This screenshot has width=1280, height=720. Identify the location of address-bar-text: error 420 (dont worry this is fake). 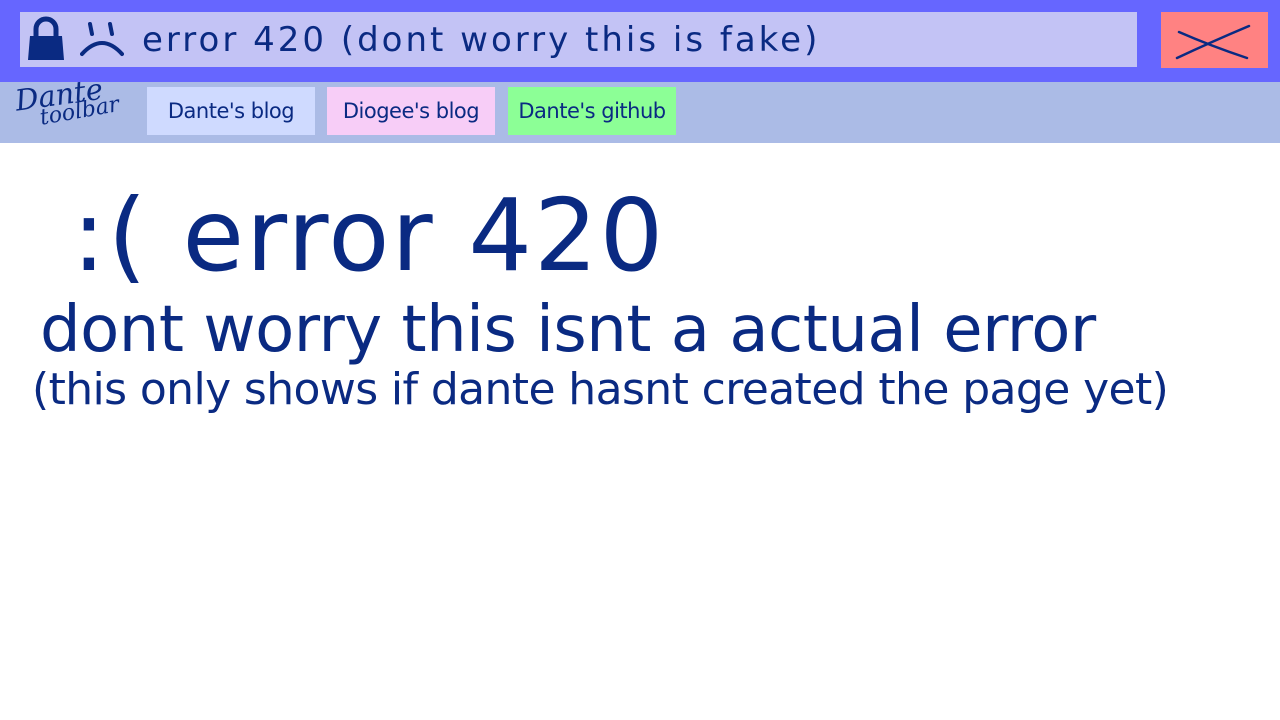
(481, 40).